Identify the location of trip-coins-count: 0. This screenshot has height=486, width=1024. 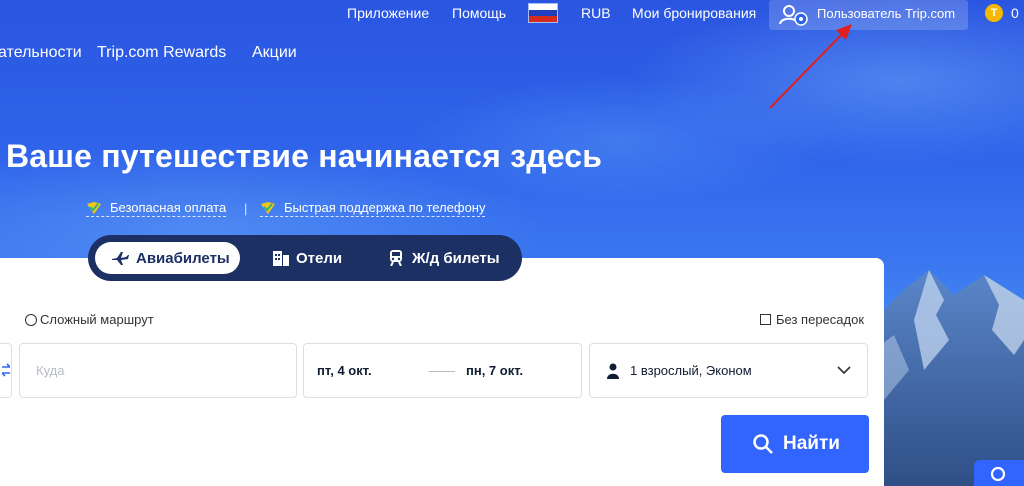
(1015, 13).